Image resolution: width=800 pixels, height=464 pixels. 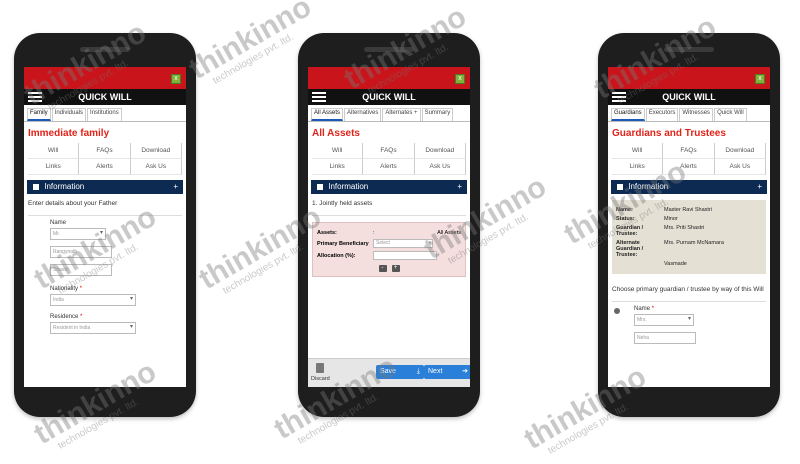 I want to click on tab-institutions: Institutions, so click(x=104, y=114).